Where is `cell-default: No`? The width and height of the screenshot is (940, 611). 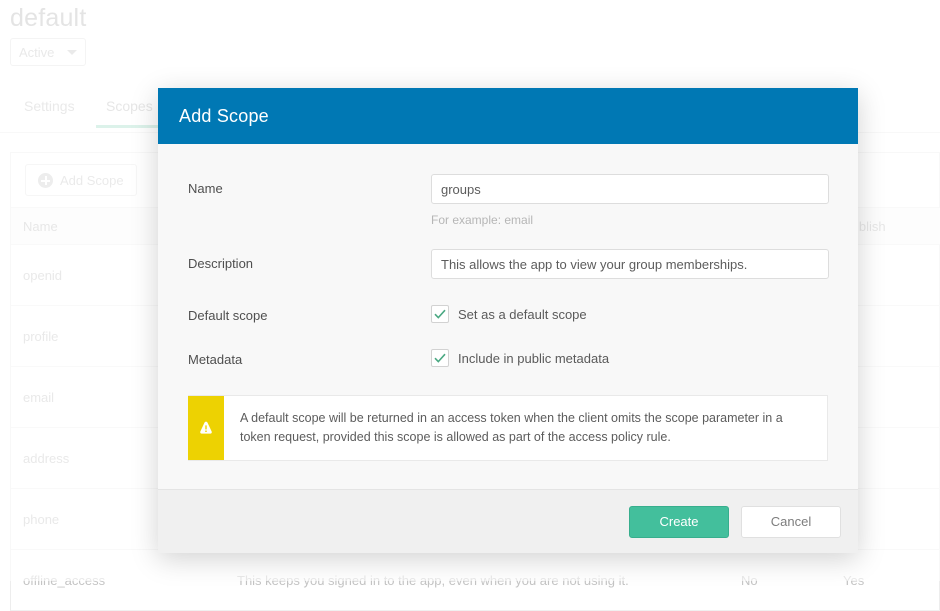 cell-default: No is located at coordinates (780, 580).